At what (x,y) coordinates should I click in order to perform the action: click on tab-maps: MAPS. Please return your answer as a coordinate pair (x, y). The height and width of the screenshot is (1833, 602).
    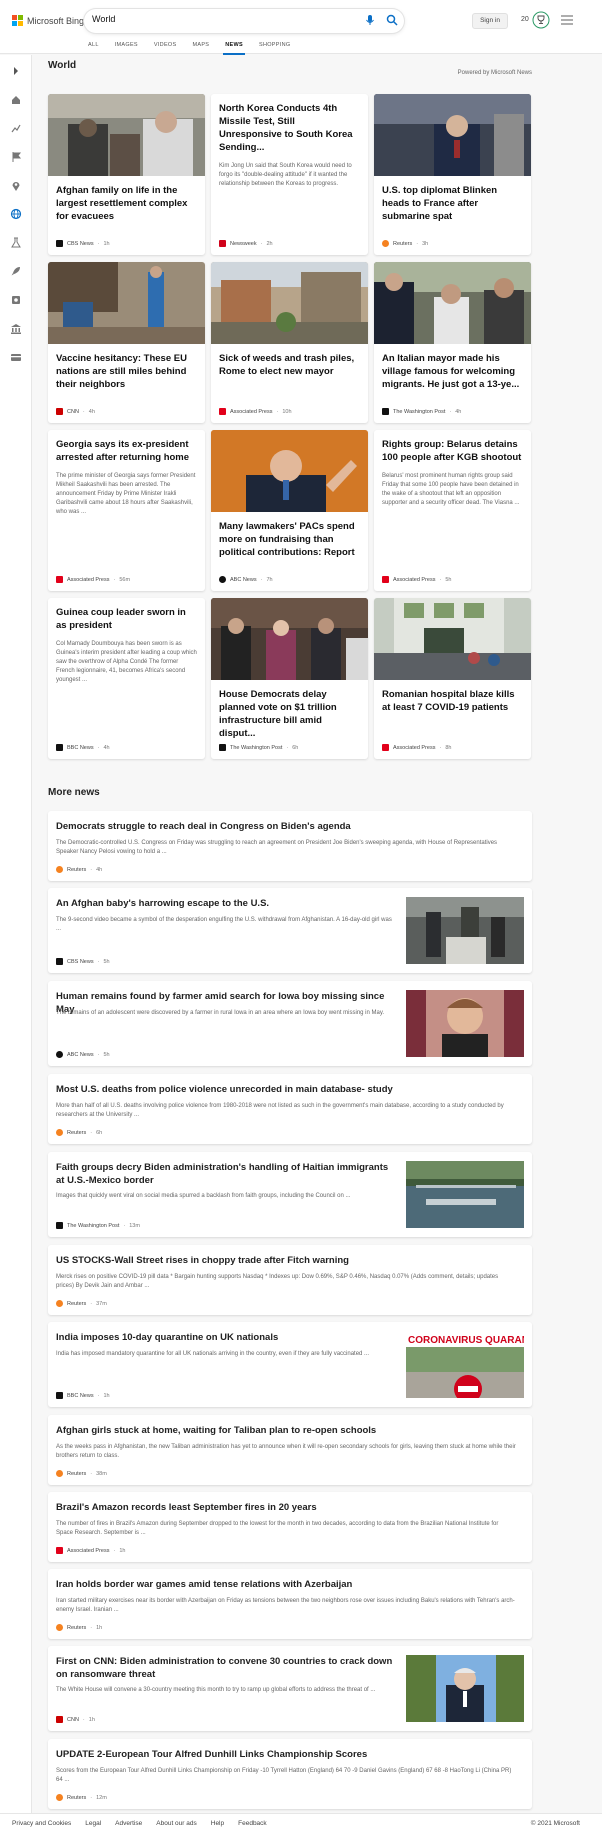
    Looking at the image, I should click on (200, 45).